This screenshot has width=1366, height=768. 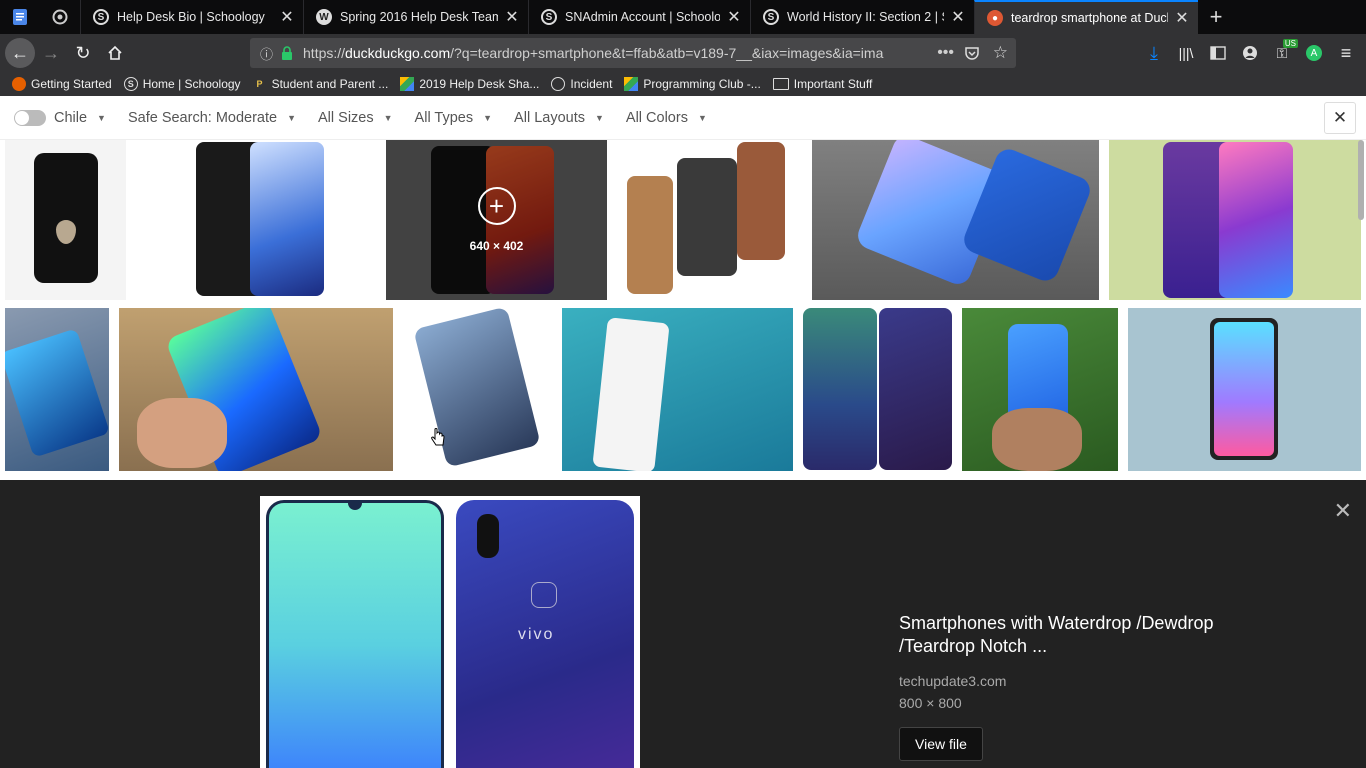 What do you see at coordinates (62, 84) in the screenshot?
I see `bookmark-getting-started: Getting Started` at bounding box center [62, 84].